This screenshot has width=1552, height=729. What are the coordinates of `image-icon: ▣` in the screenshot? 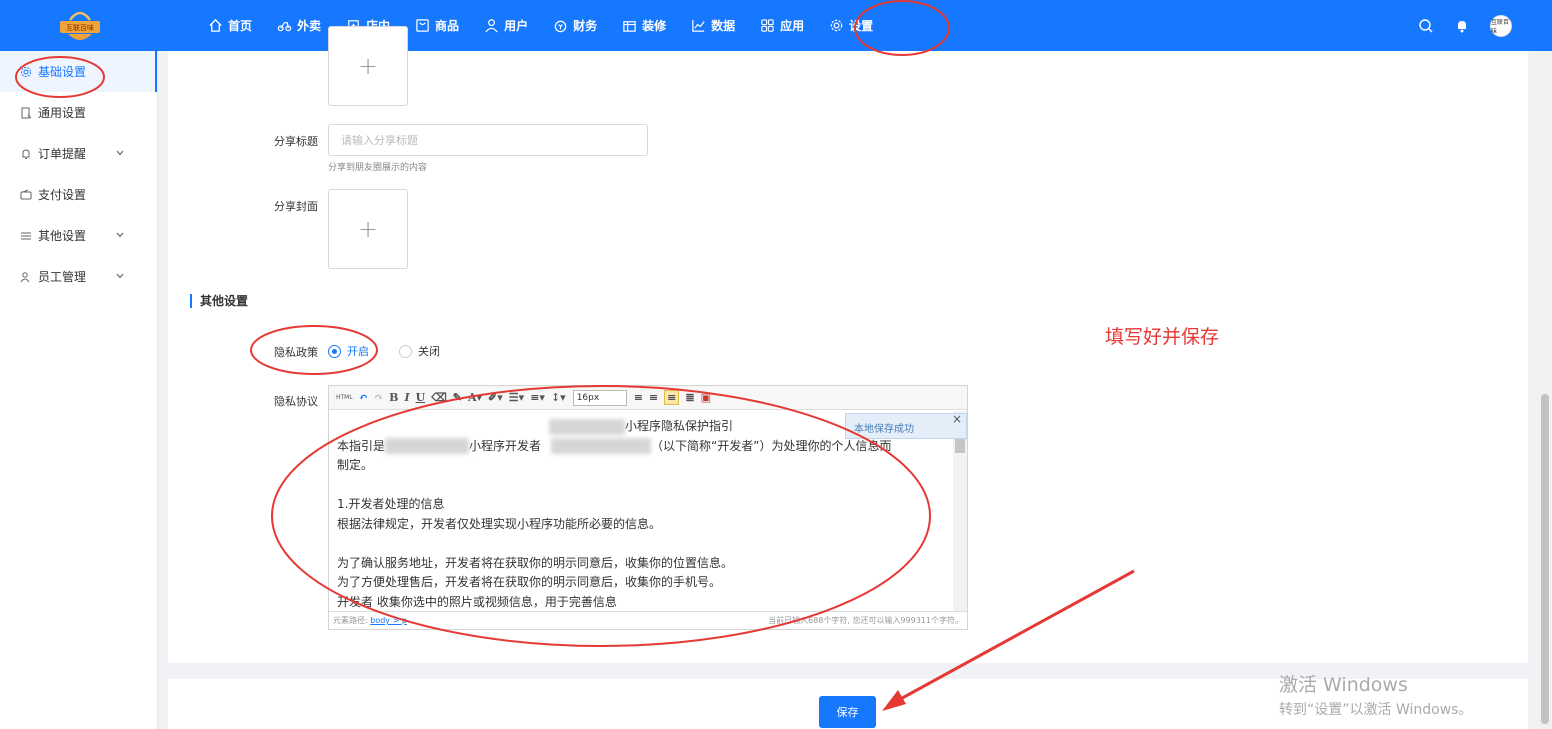 It's located at (706, 397).